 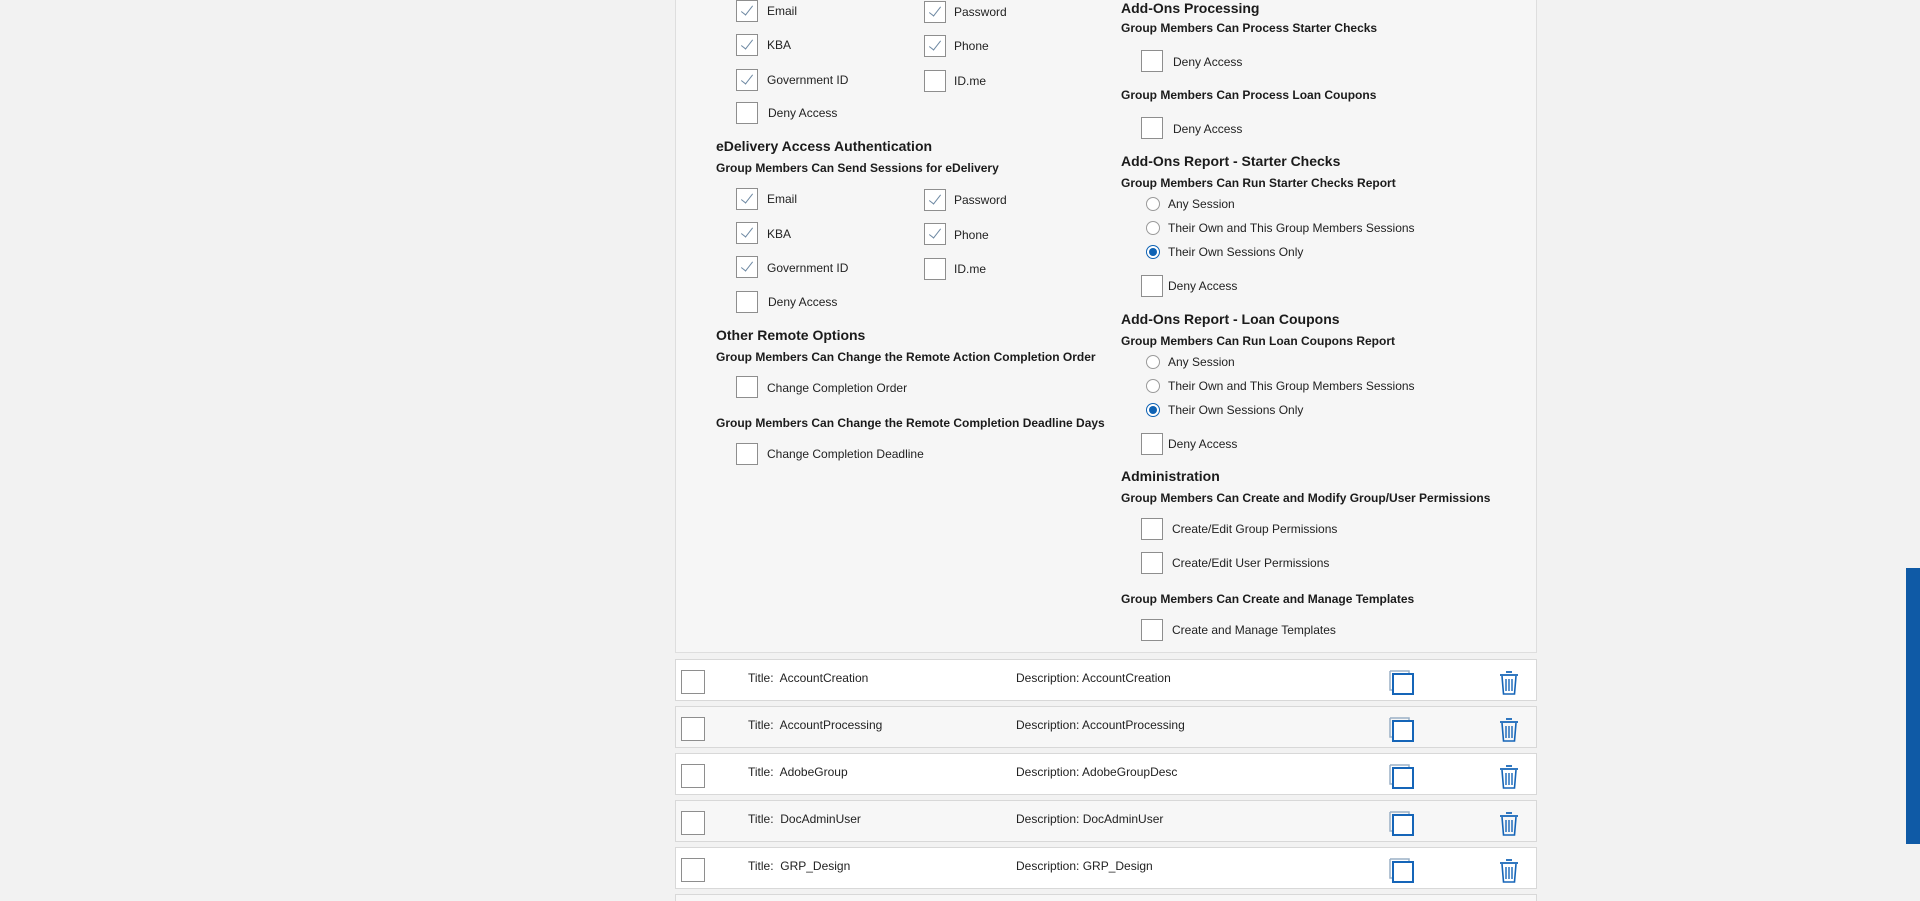 What do you see at coordinates (1153, 204) in the screenshot?
I see `starter-any-session-radio` at bounding box center [1153, 204].